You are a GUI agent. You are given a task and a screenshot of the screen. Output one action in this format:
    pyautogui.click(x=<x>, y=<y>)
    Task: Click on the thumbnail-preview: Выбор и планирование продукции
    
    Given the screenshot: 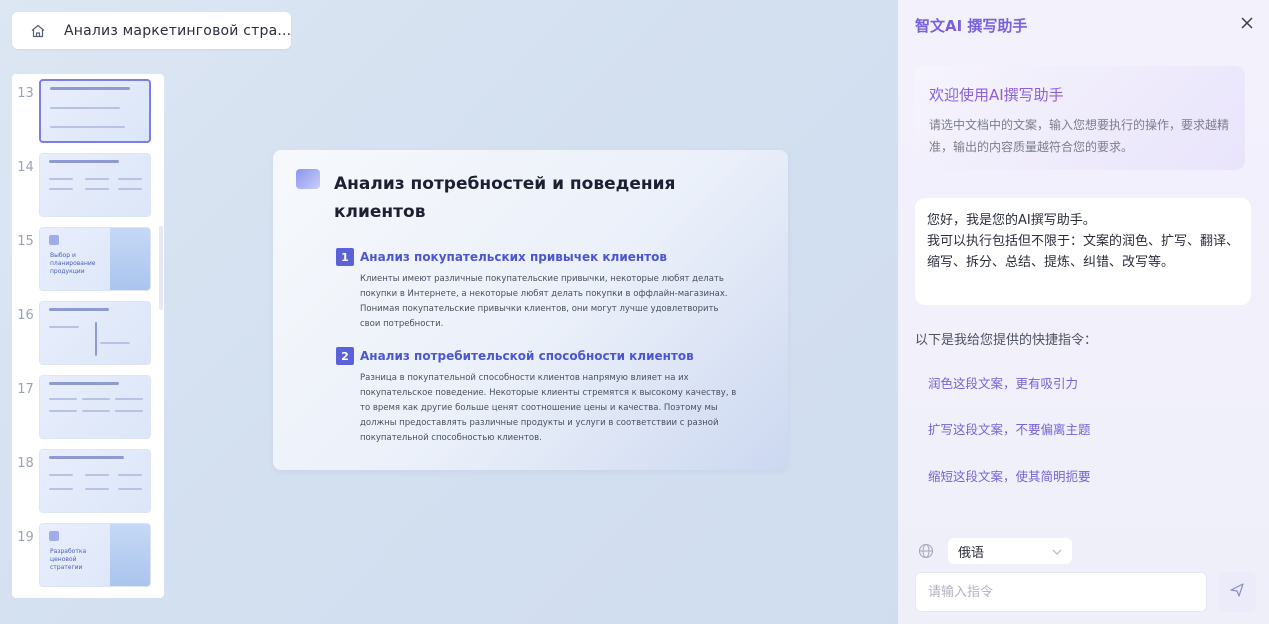 What is the action you would take?
    pyautogui.click(x=95, y=259)
    